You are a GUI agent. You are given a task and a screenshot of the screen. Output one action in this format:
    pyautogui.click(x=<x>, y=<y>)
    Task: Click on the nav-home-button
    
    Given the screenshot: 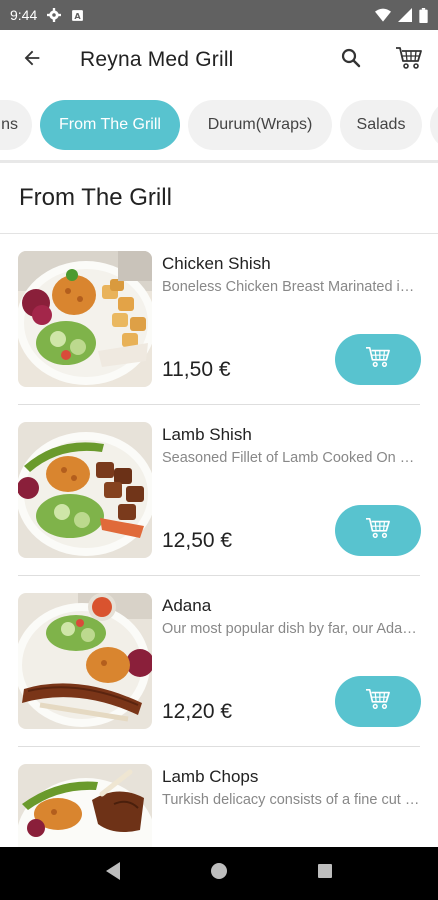 What is the action you would take?
    pyautogui.click(x=219, y=874)
    